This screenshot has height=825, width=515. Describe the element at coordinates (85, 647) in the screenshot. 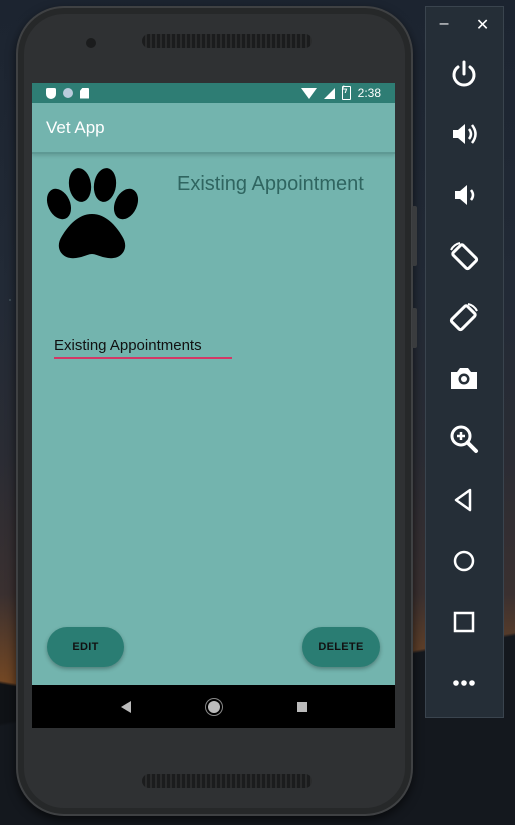

I see `edit-button: EDIT` at that location.